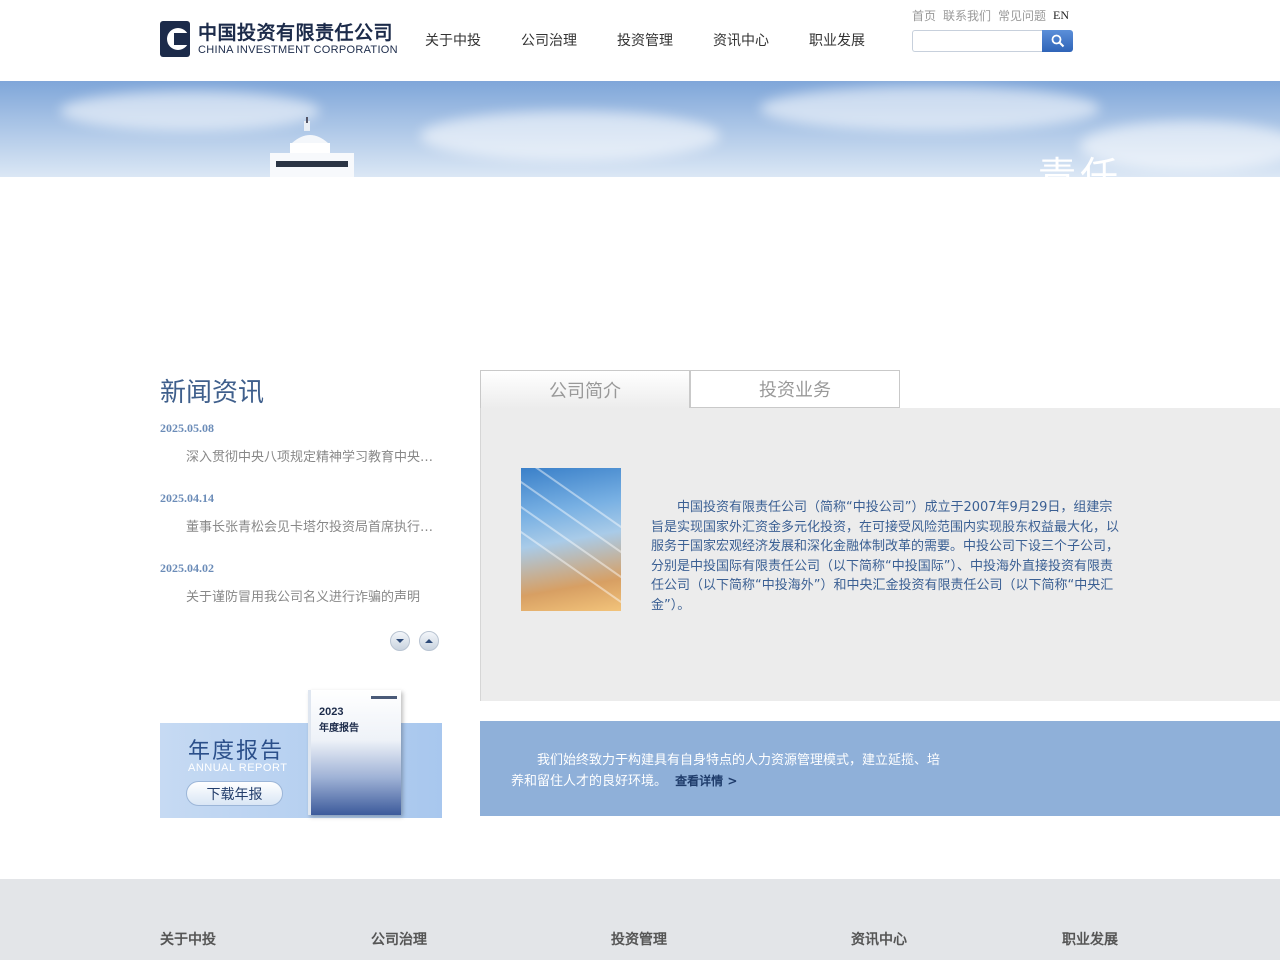 This screenshot has width=1280, height=960. What do you see at coordinates (706, 781) in the screenshot?
I see `career-details-link: 查看详情 >` at bounding box center [706, 781].